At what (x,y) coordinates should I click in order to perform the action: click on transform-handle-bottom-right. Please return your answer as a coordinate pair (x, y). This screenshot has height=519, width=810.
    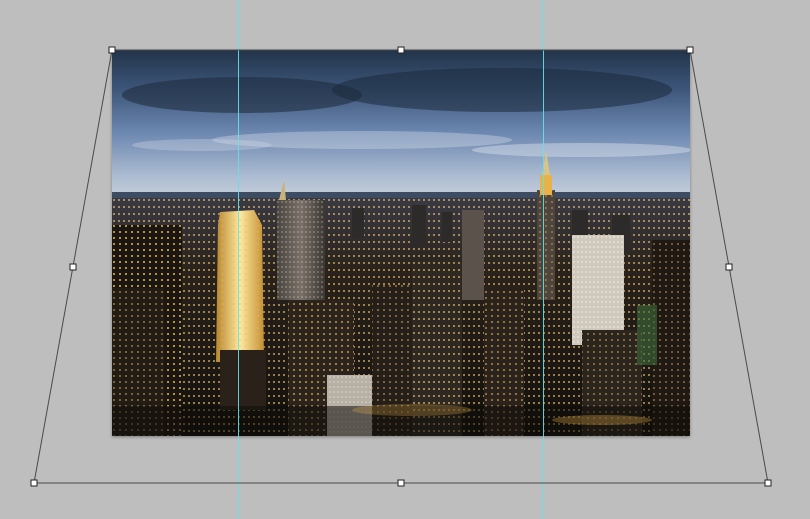
    Looking at the image, I should click on (768, 483).